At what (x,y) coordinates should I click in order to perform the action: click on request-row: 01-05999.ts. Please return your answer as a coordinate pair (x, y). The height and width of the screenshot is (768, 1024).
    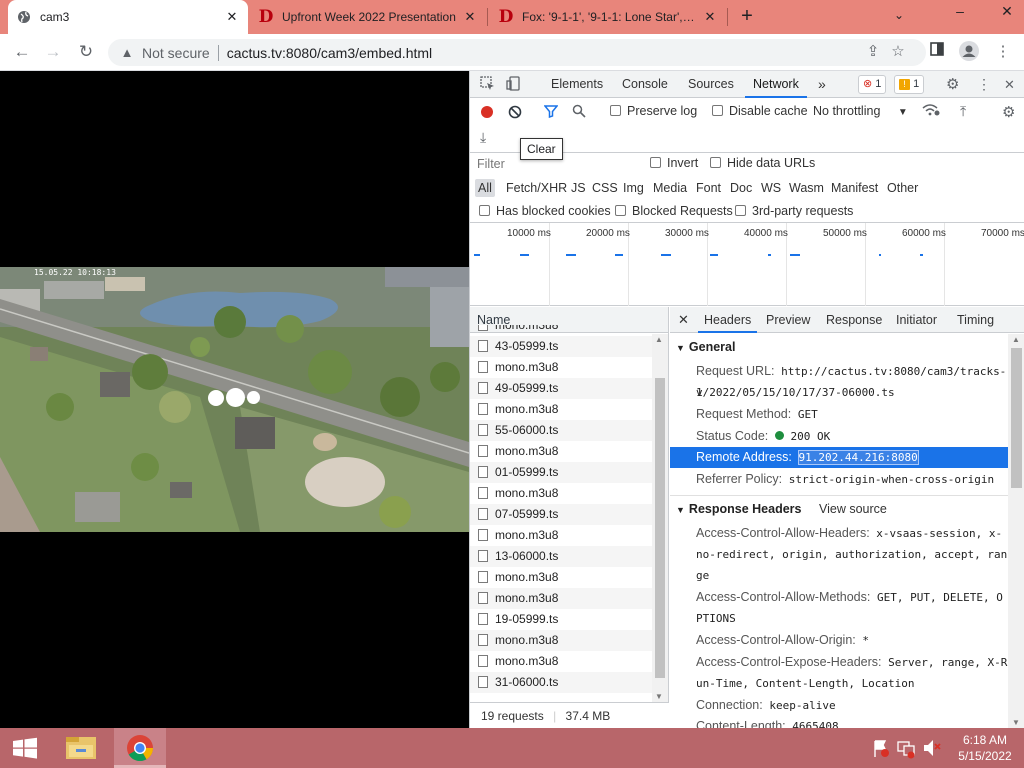
    Looking at the image, I should click on (561, 472).